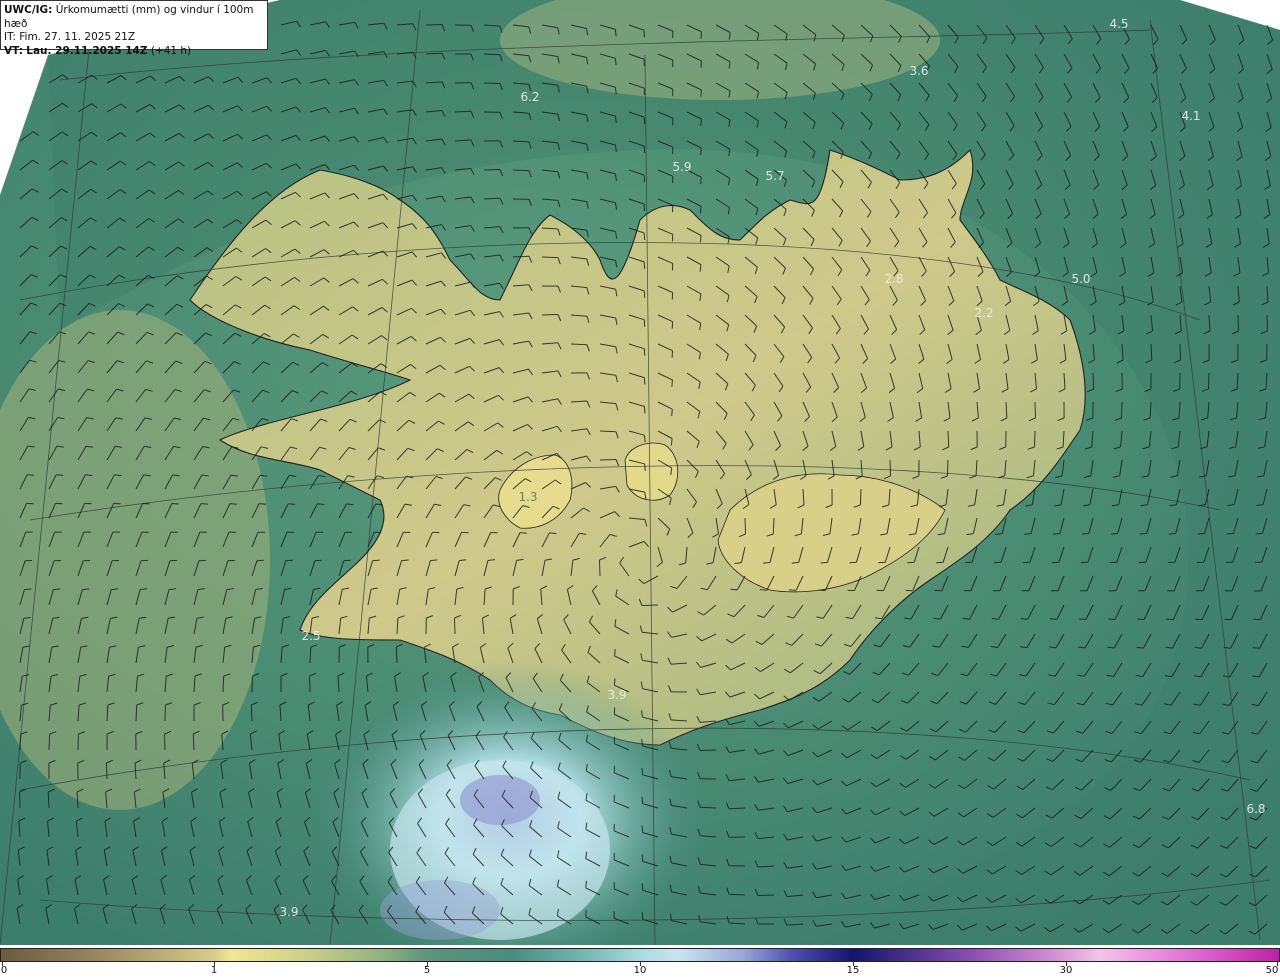  I want to click on map-value-label: 6.2, so click(530, 97).